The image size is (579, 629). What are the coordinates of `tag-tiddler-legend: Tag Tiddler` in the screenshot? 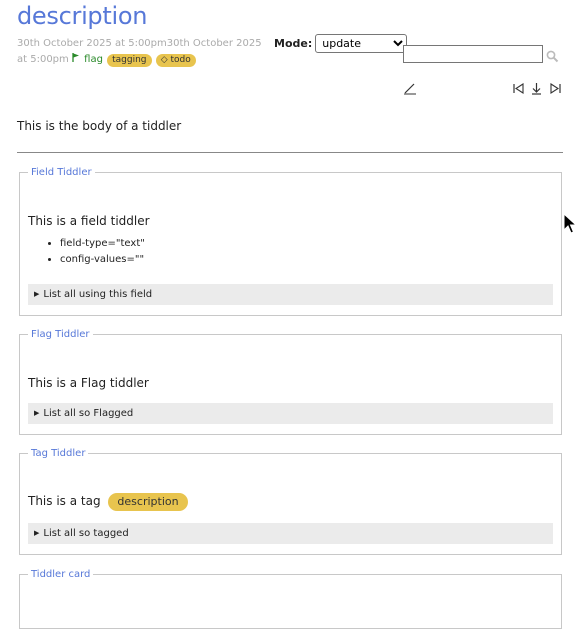 It's located at (58, 453).